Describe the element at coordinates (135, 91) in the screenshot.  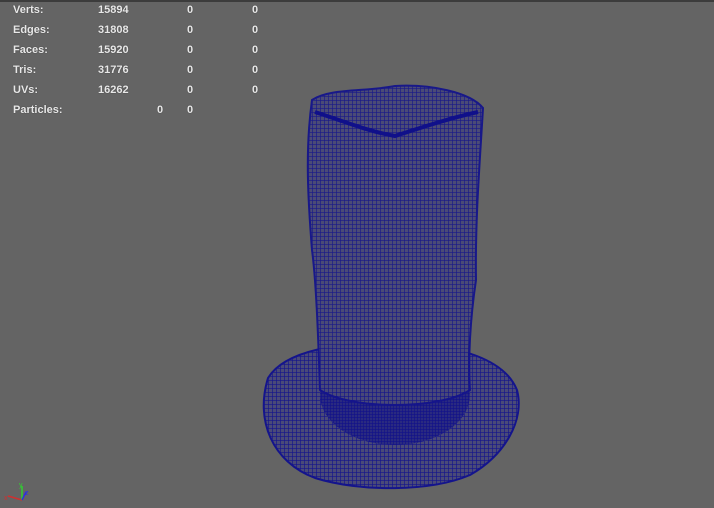
I see `hud-row-uvs: UVs: 16262 0 0` at that location.